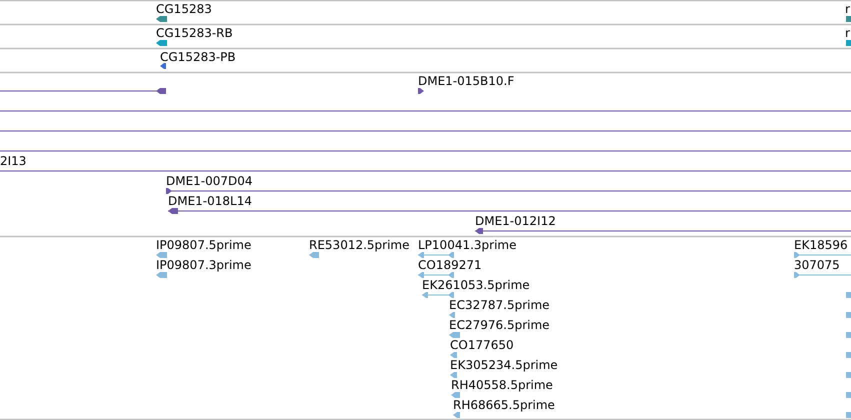  Describe the element at coordinates (359, 245) in the screenshot. I see `feature-label: RE53012.5prime` at that location.